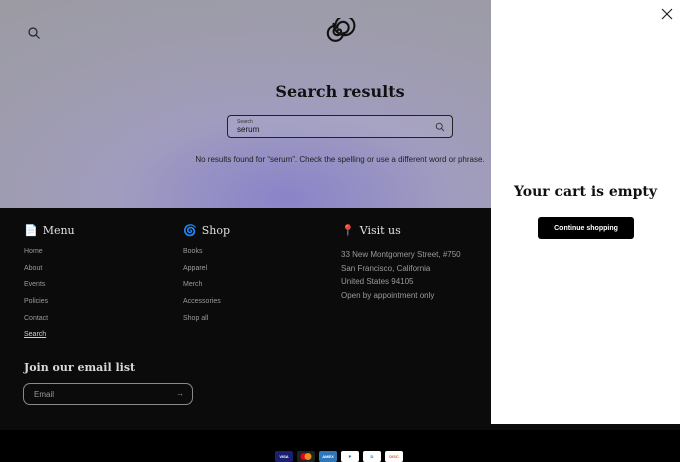  I want to click on address-line: Open by appointment only, so click(388, 295).